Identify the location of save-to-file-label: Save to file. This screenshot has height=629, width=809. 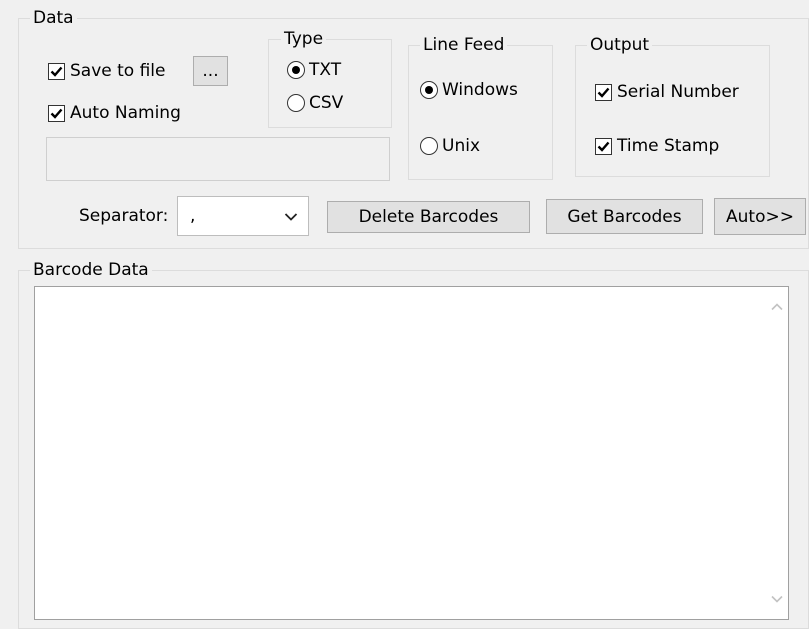
(118, 71).